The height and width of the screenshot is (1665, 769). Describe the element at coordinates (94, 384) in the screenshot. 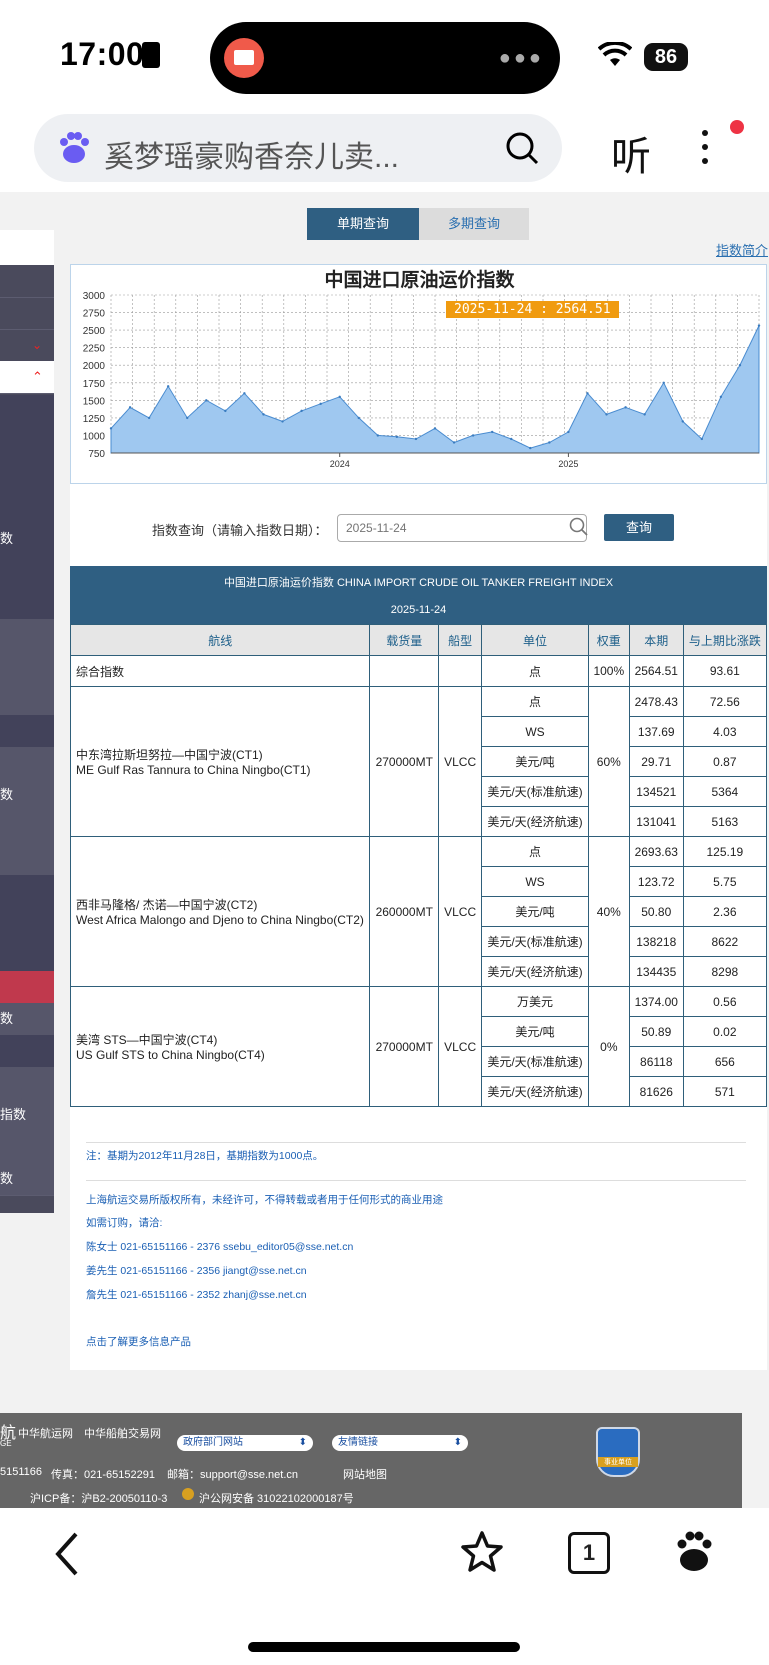

I see `y-tick-label: 1750` at that location.